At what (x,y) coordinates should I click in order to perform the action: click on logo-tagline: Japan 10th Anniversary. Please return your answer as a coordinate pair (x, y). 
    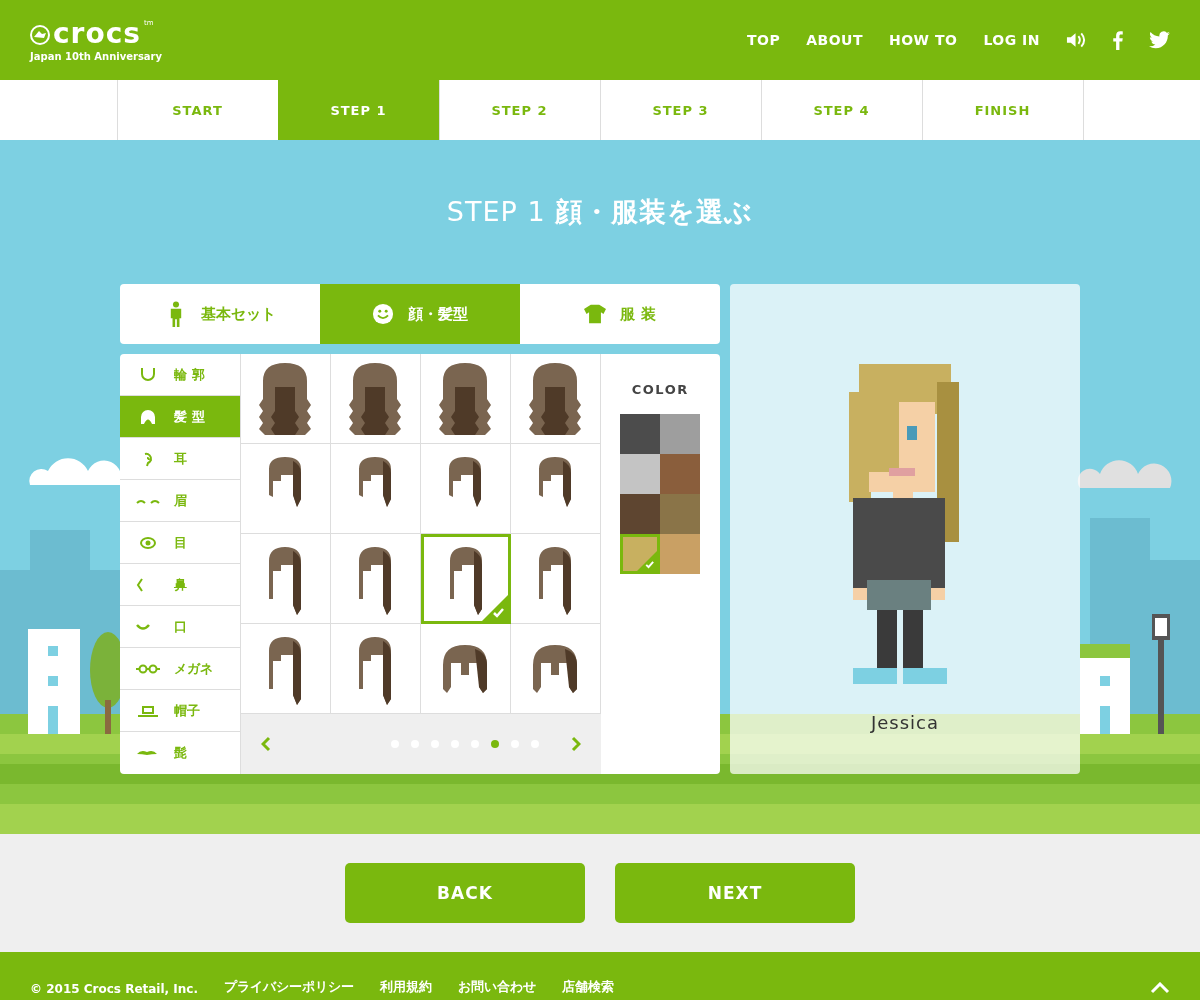
    Looking at the image, I should click on (96, 56).